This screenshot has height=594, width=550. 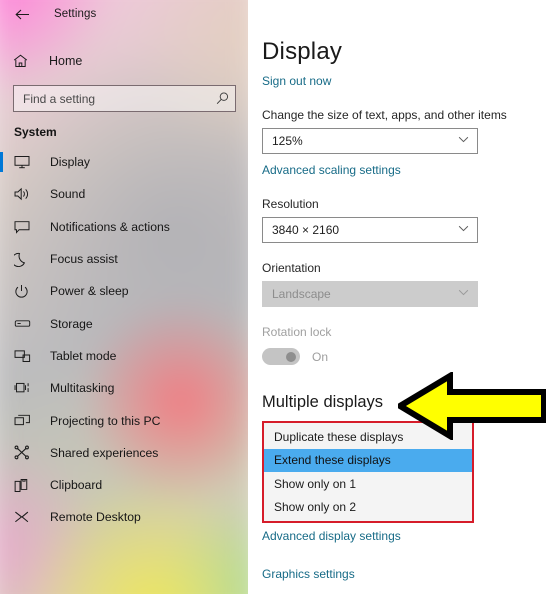 What do you see at coordinates (339, 436) in the screenshot?
I see `dropdown-option-label: Duplicate these displays` at bounding box center [339, 436].